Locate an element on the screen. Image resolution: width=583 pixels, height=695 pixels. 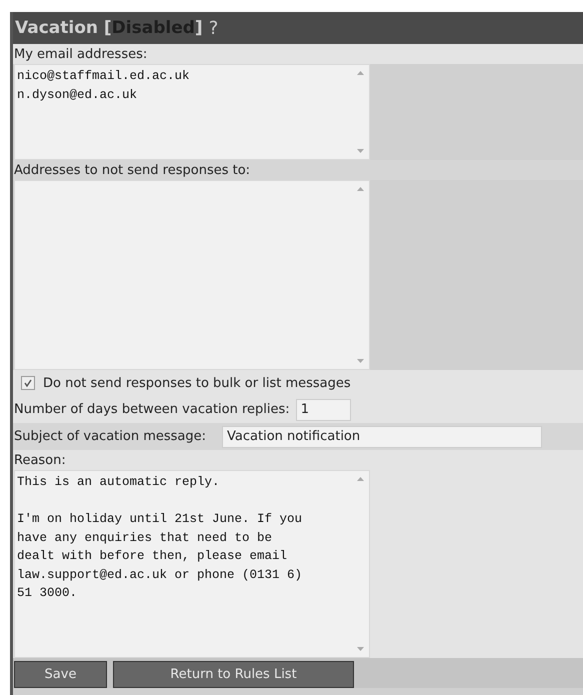
checkbox-label: Do not send responses to bulk or list messages is located at coordinates (197, 383).